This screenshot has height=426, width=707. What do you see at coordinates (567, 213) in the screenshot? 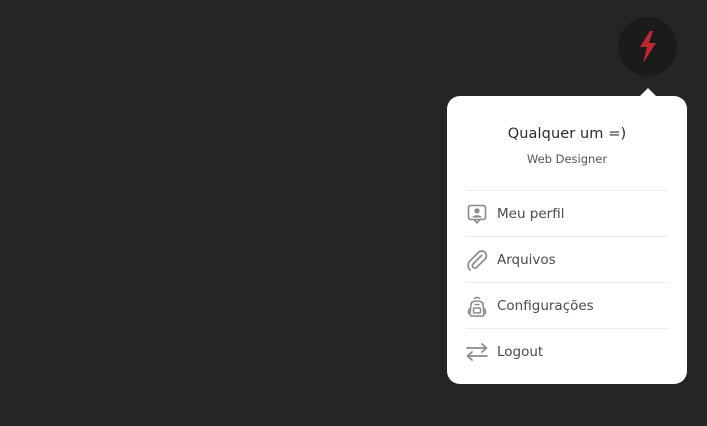
I see `menu-item-meu-perfil: Meu perfil` at bounding box center [567, 213].